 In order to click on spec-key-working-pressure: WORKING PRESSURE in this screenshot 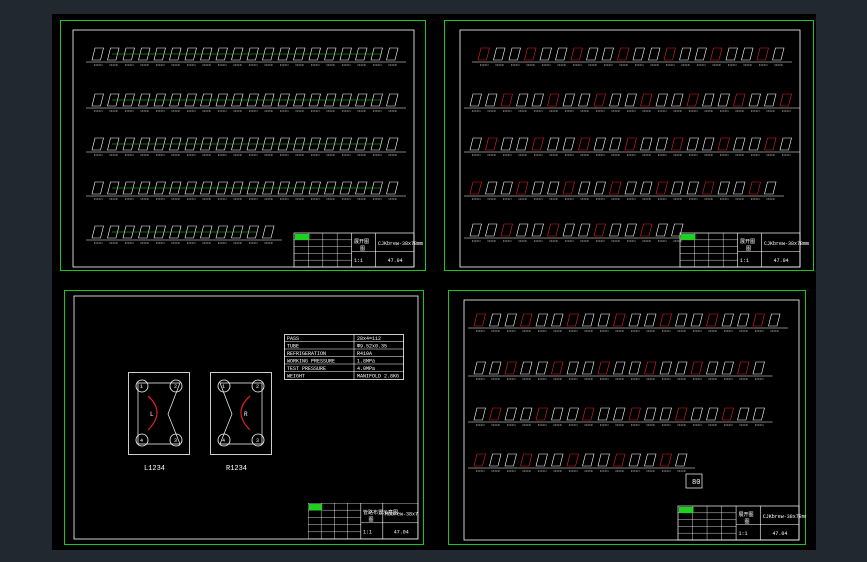, I will do `click(311, 362)`.